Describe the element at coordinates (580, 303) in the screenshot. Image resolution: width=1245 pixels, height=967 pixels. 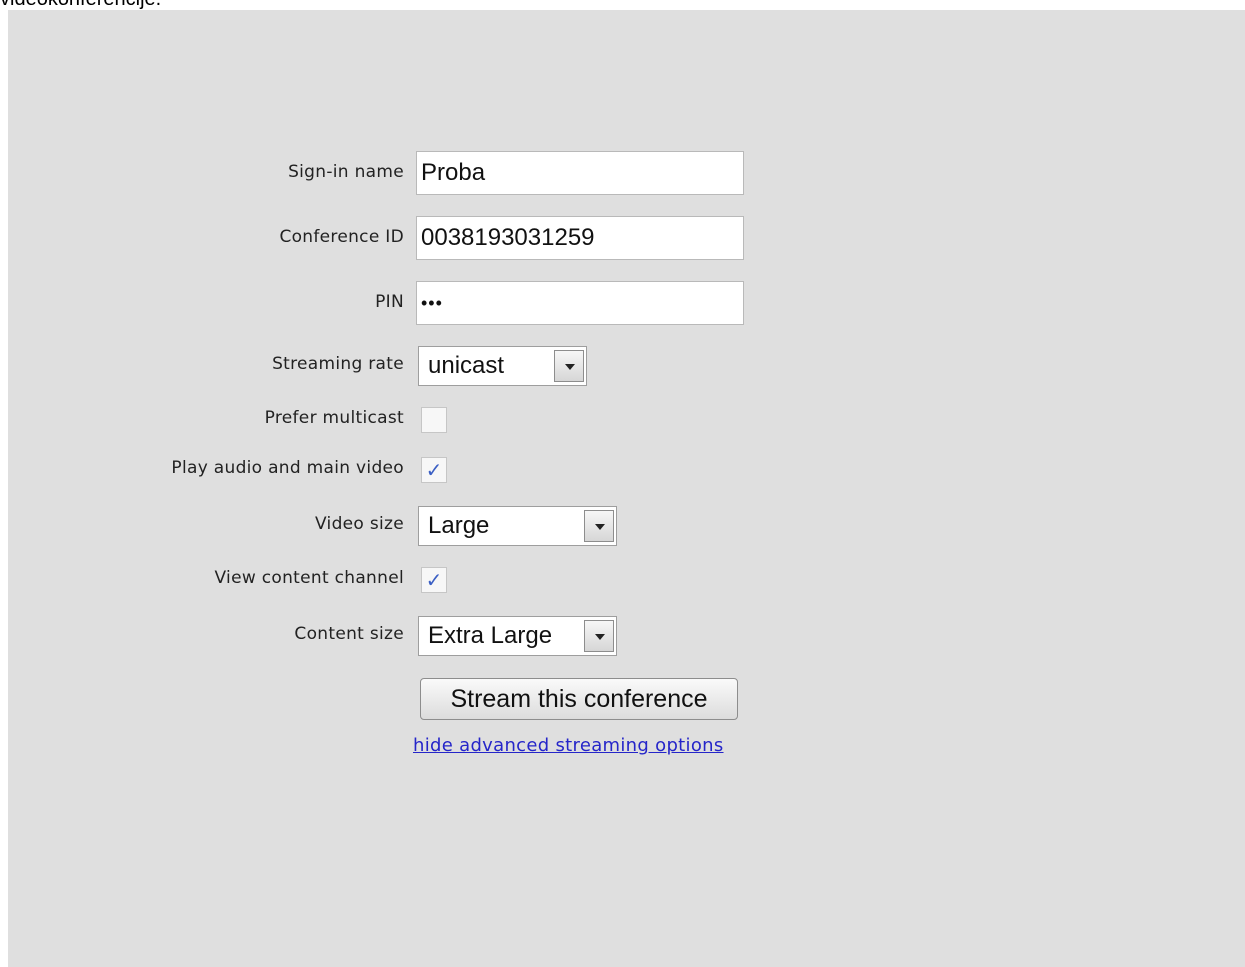
I see `pin-input: •••` at that location.